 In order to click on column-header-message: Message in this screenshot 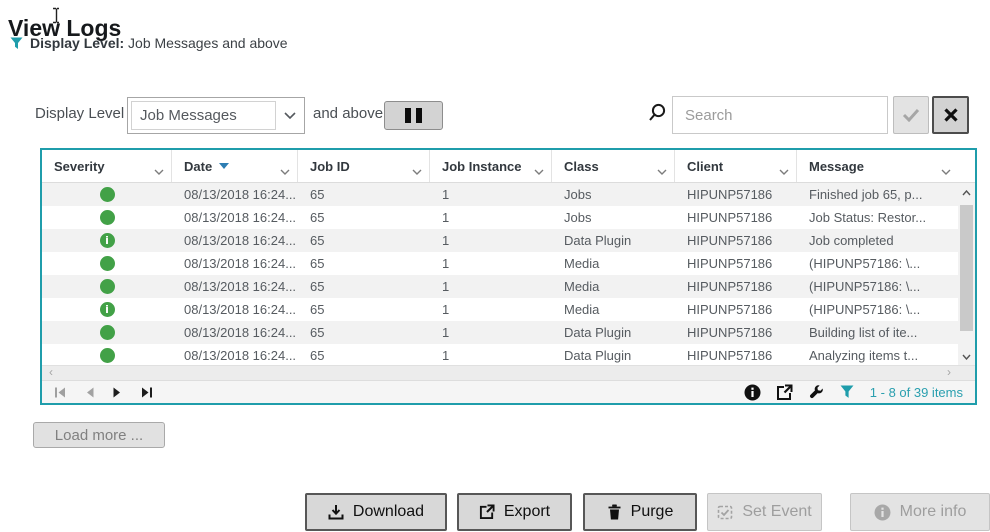, I will do `click(886, 166)`.